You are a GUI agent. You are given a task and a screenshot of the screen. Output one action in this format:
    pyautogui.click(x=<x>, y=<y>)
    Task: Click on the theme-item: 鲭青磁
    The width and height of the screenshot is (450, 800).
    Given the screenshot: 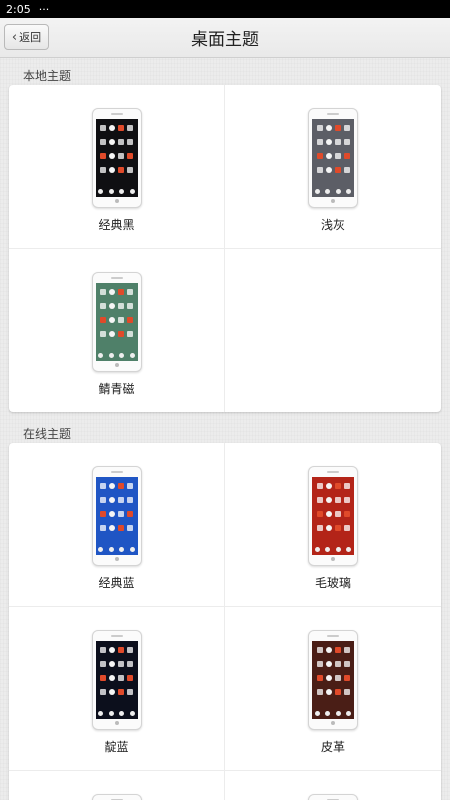 What is the action you would take?
    pyautogui.click(x=117, y=330)
    